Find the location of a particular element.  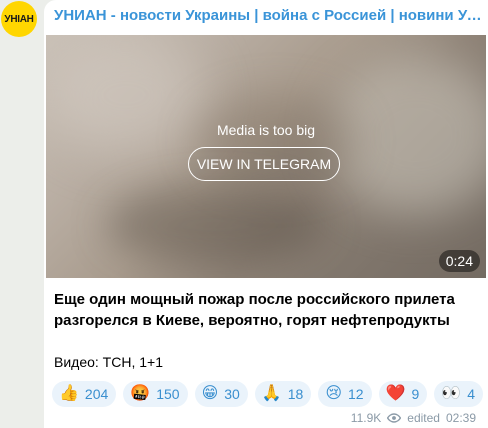

reaction-thumbs-up: 👍 204 is located at coordinates (84, 394).